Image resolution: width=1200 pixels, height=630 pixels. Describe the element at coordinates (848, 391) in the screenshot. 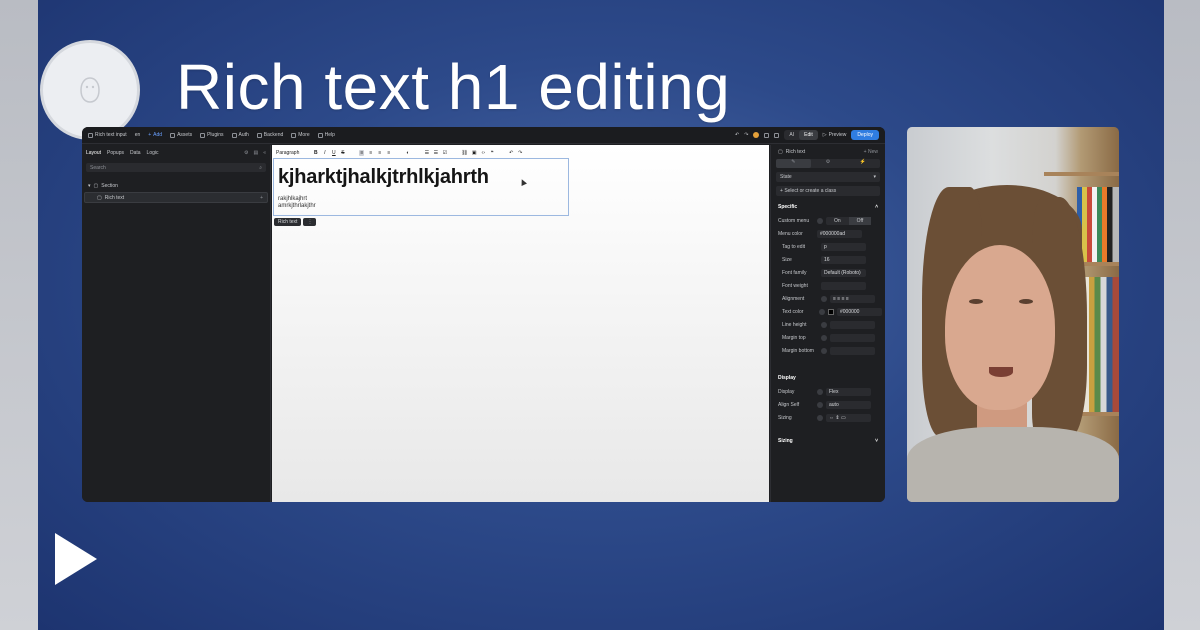

I see `display-select: Flex` at that location.